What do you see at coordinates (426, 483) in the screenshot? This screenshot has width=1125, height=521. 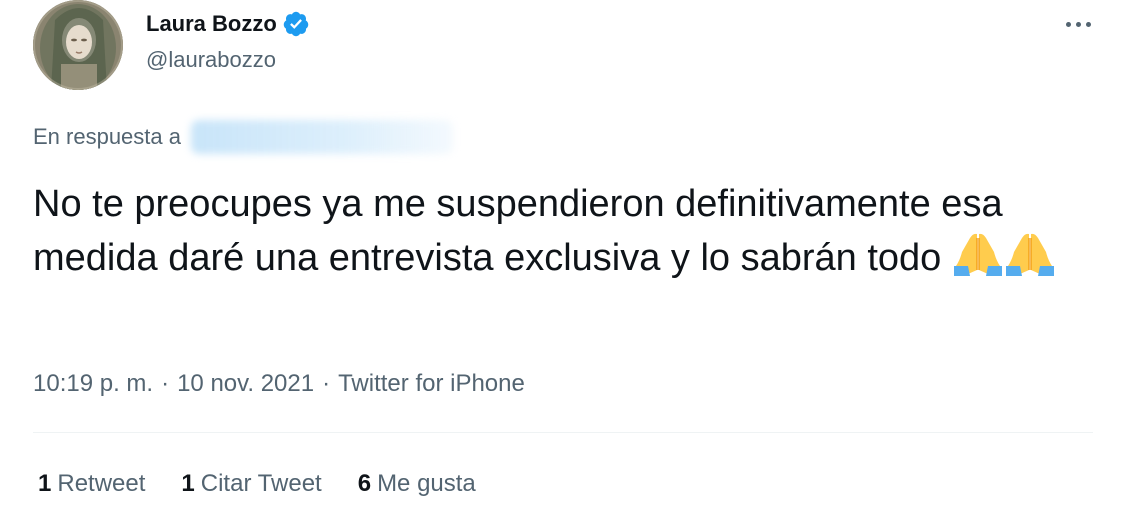 I see `likes-label: Me gusta` at bounding box center [426, 483].